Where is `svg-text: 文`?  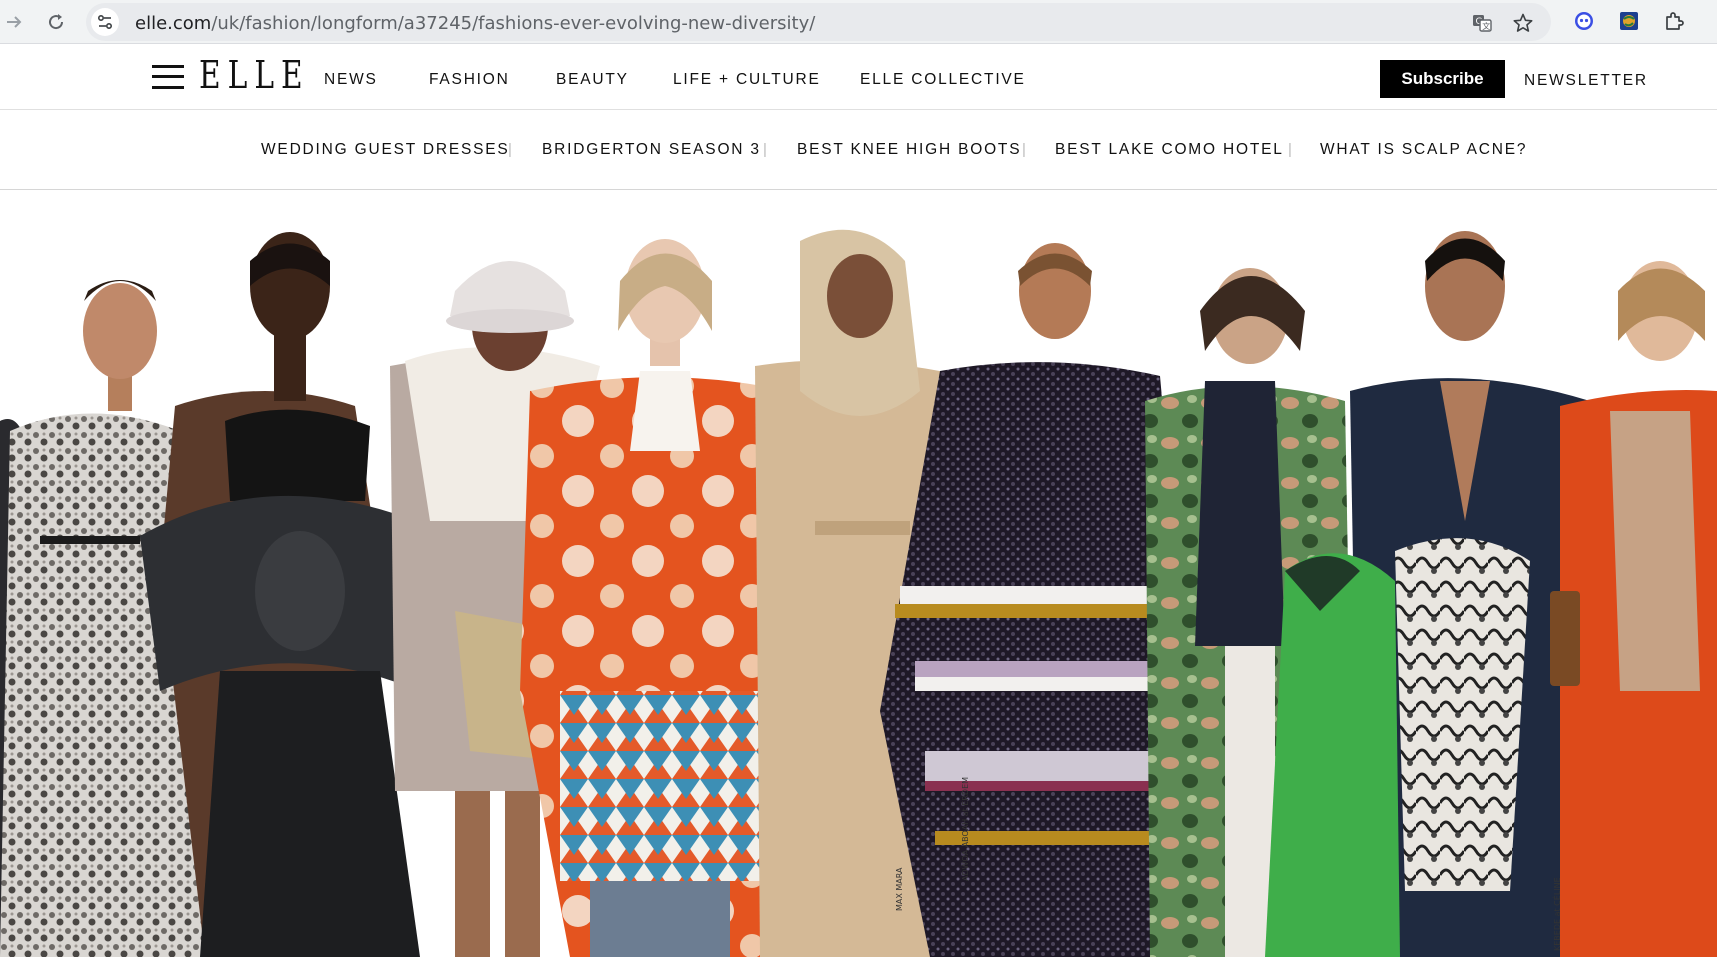 svg-text: 文 is located at coordinates (1486, 26).